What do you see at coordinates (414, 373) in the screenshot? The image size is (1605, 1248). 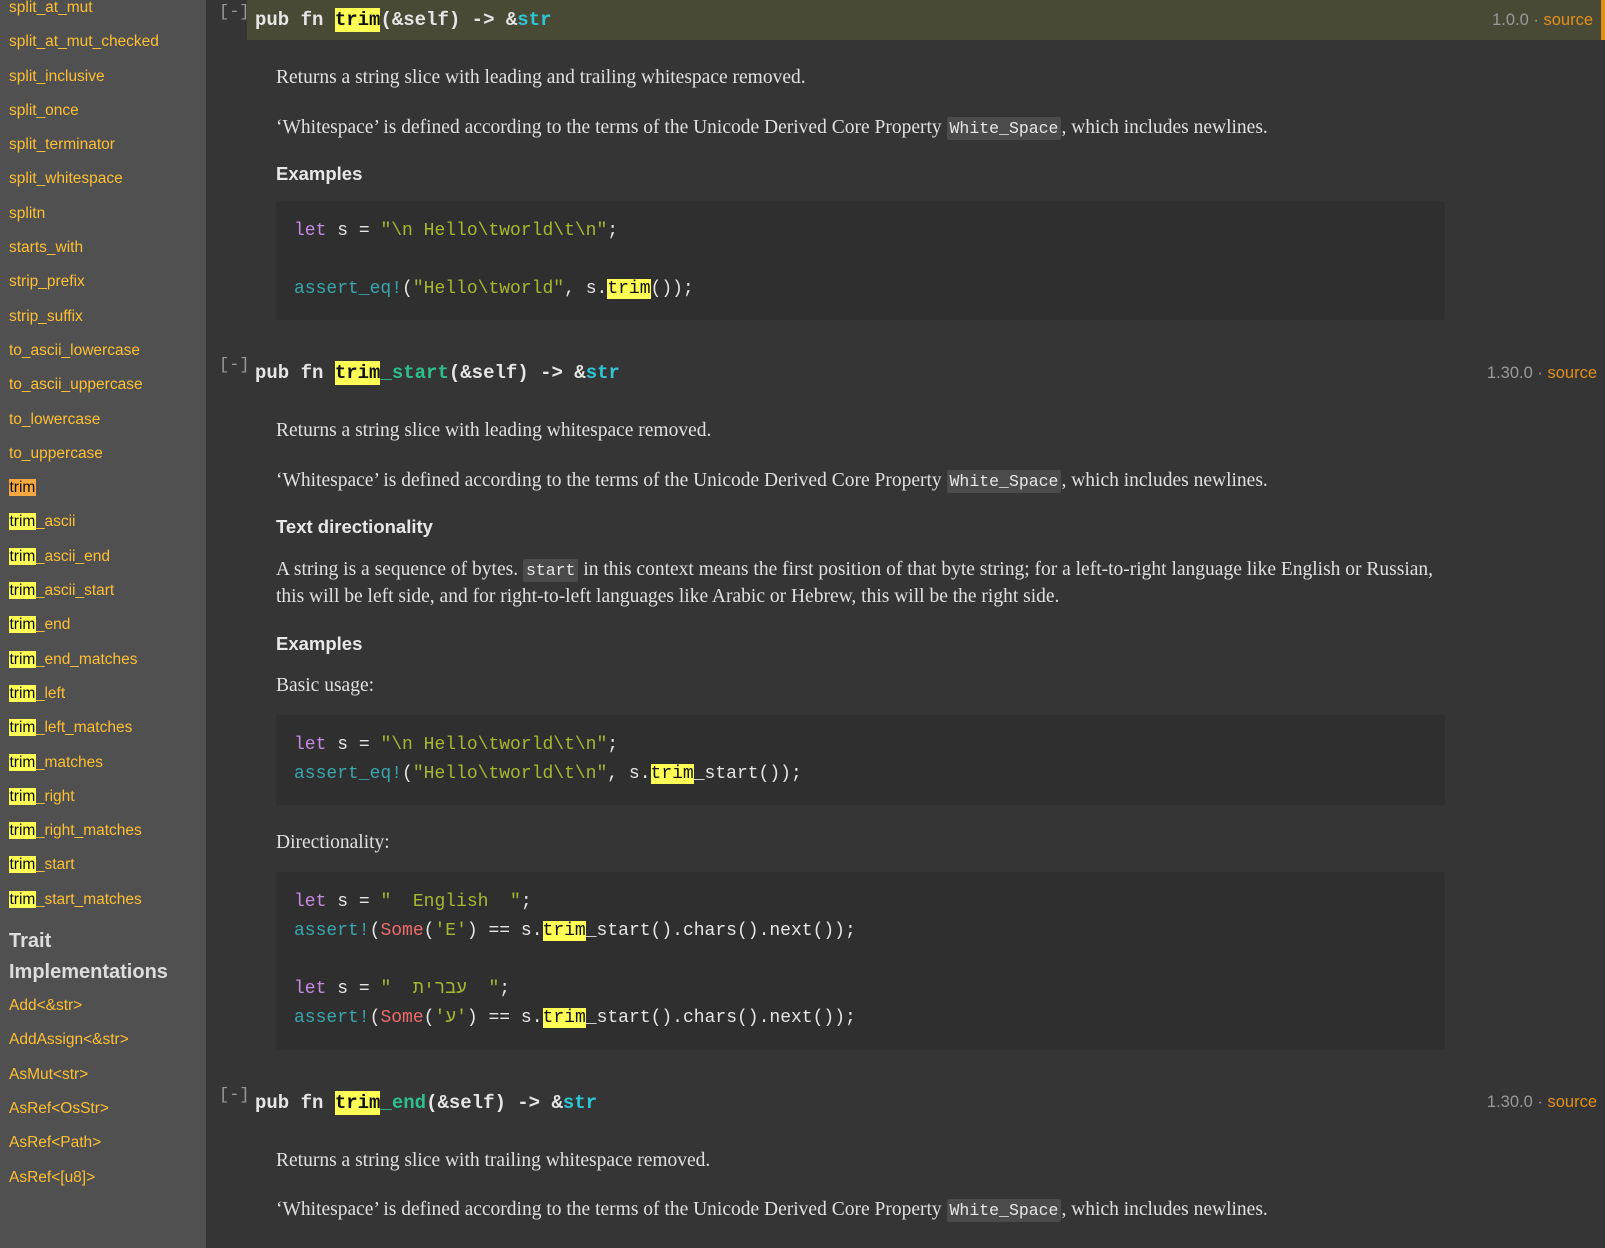 I see `method-name-rest: _start` at bounding box center [414, 373].